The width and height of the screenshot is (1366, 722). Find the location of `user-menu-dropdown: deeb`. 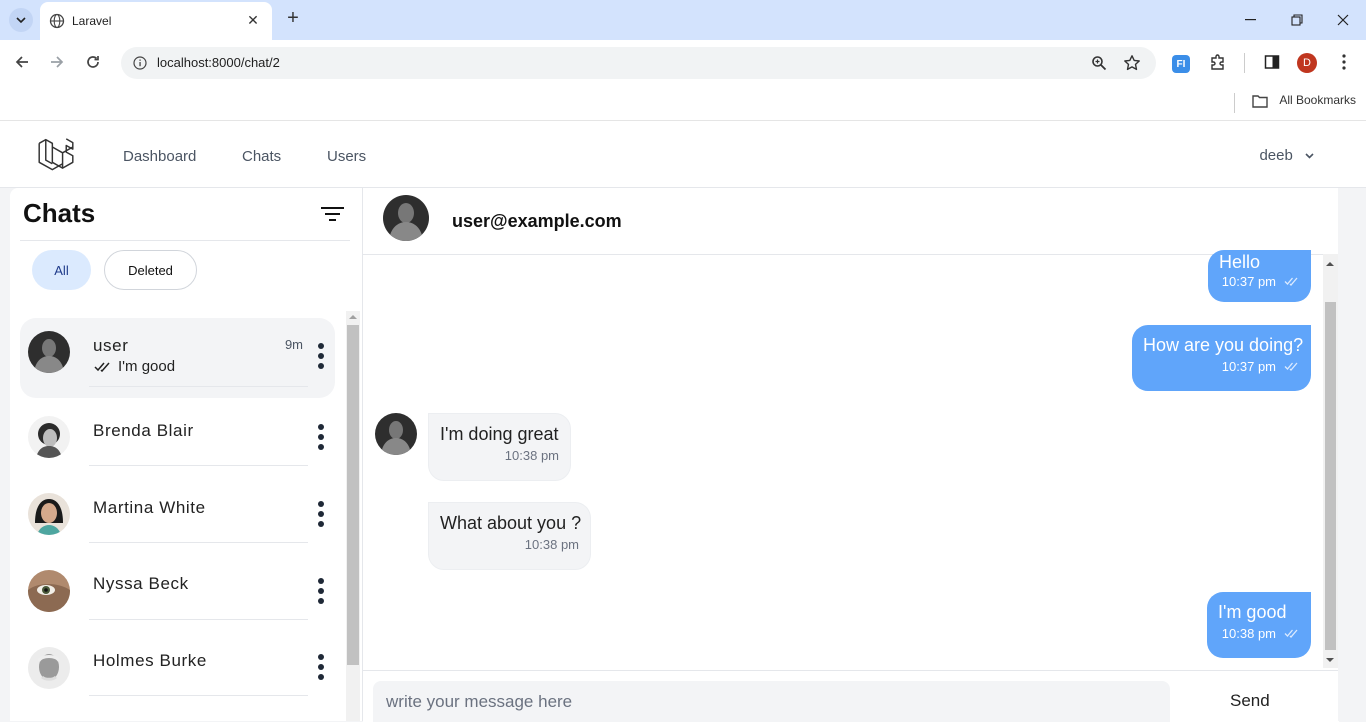

user-menu-dropdown: deeb is located at coordinates (1286, 155).